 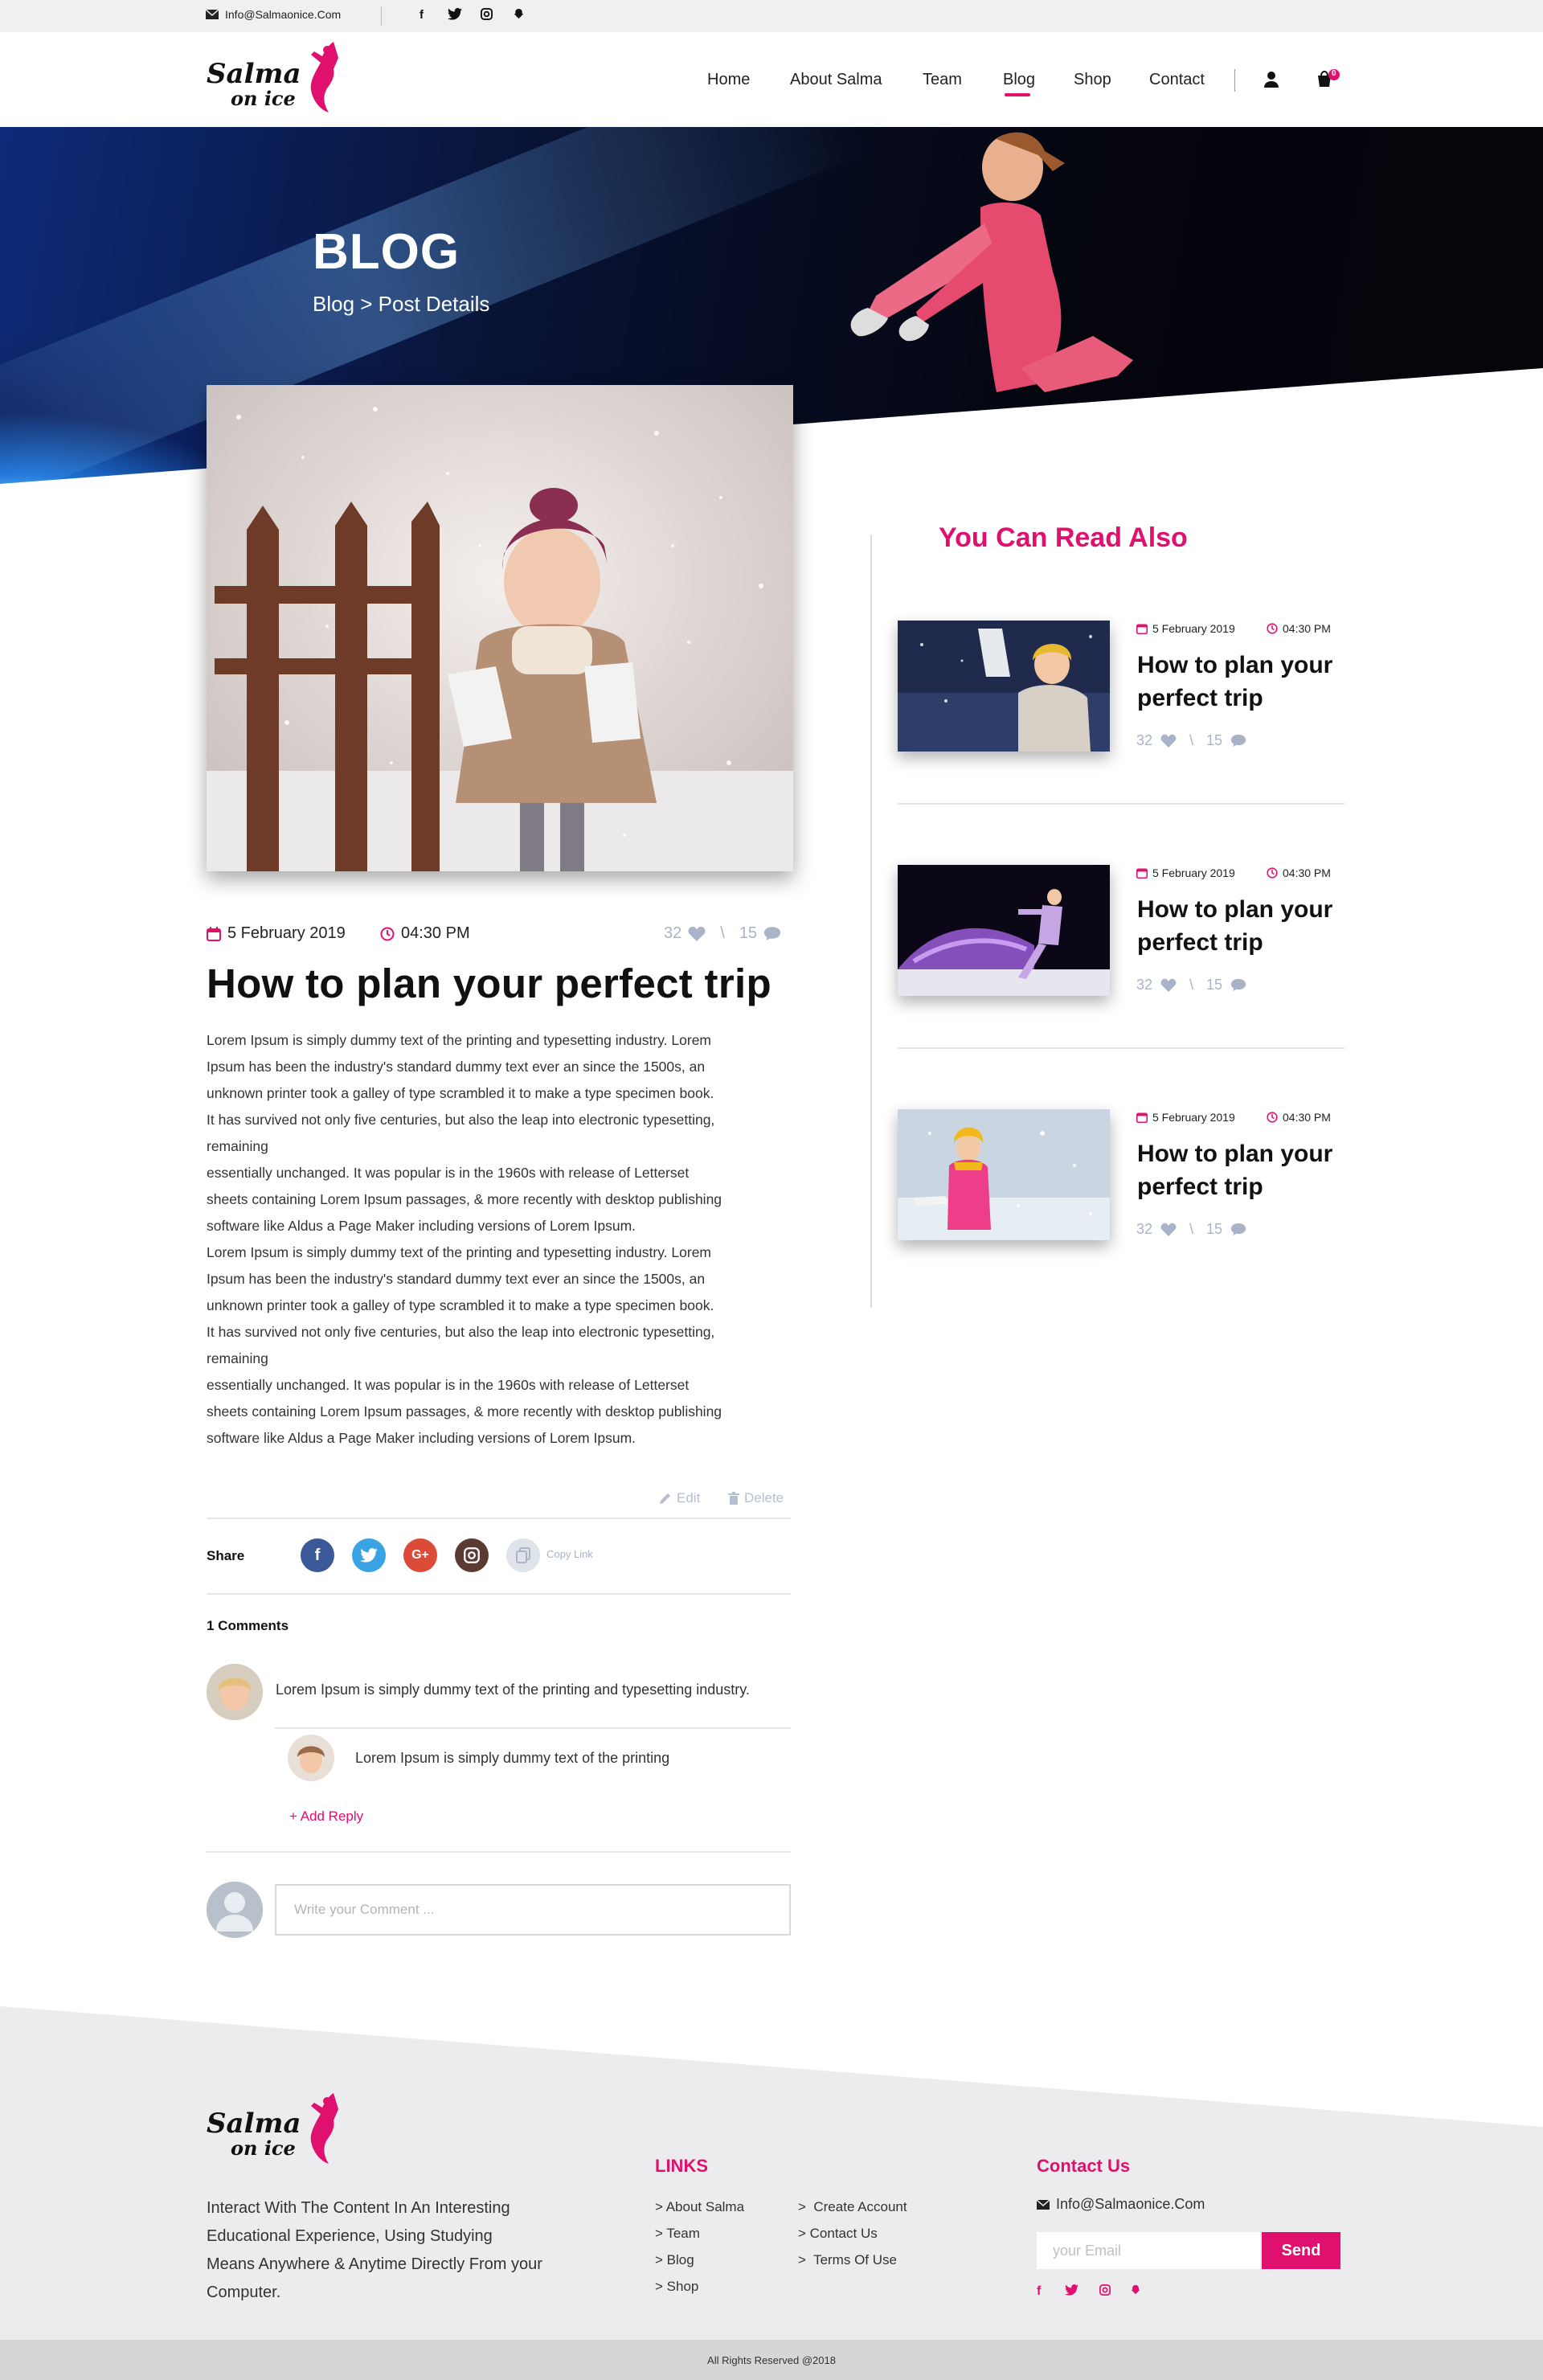 I want to click on footer-link-team: > Team, so click(x=677, y=2234).